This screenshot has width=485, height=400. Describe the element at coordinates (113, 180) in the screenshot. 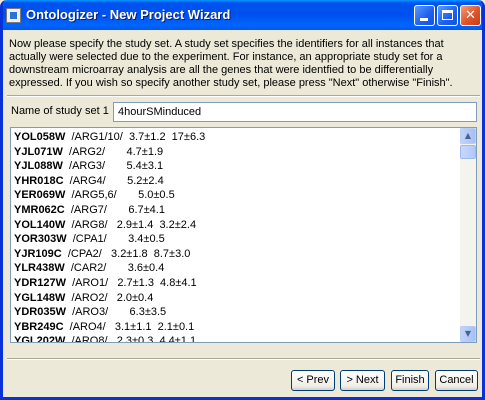

I see `gene-info: /ARG4/ 5.2±2.4` at that location.